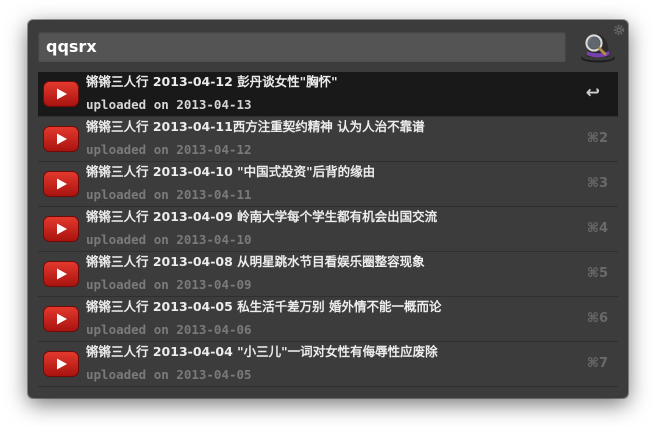 The width and height of the screenshot is (660, 426). I want to click on result-subtitle: uploaded on 2013-04-05, so click(169, 374).